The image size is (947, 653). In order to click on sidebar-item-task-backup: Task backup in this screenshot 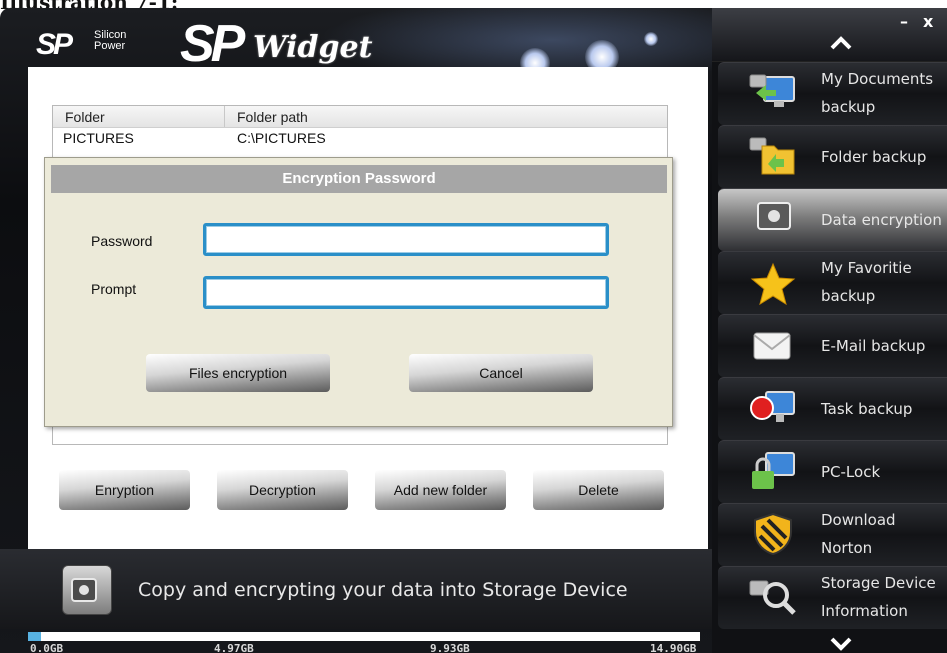, I will do `click(832, 408)`.